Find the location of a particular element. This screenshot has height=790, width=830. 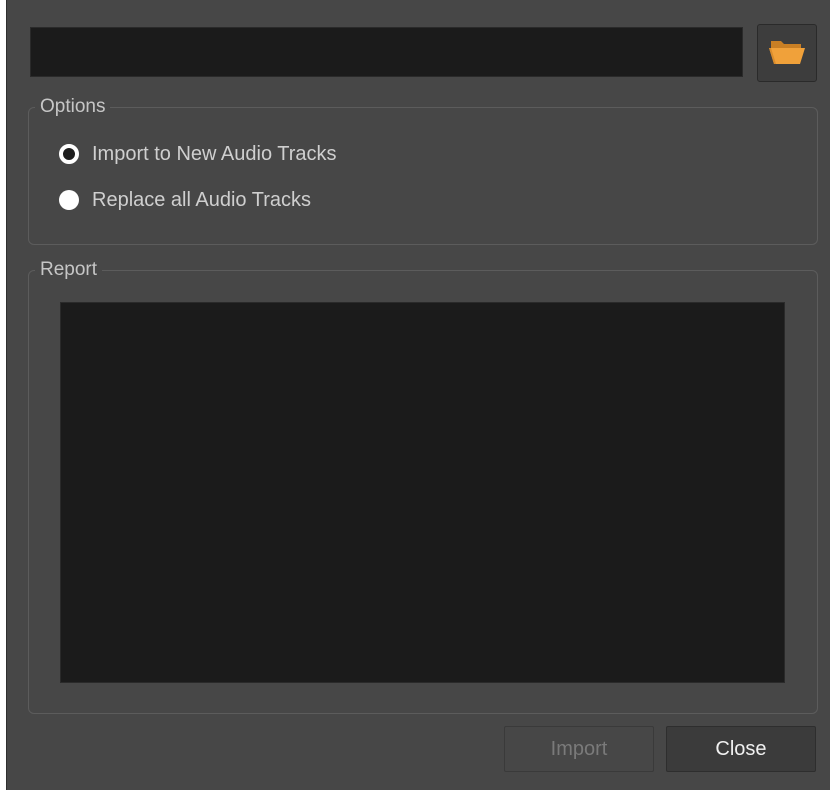

radio-label: Import to New Audio Tracks is located at coordinates (214, 154).